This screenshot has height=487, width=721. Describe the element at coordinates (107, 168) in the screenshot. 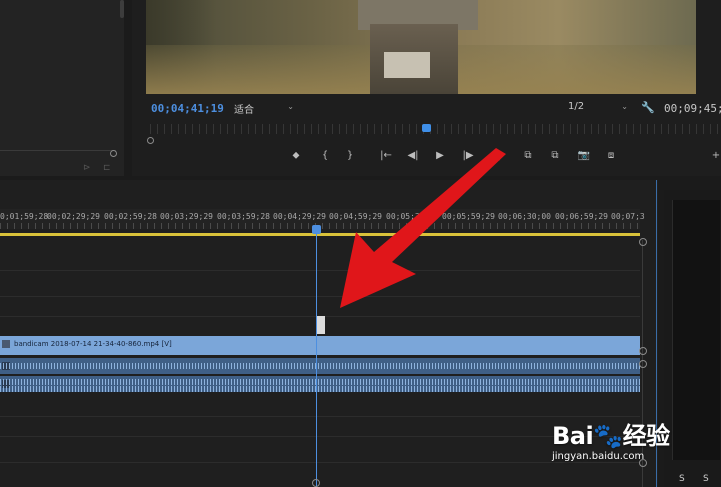

I see `panel-folder-icon: ⊏` at that location.